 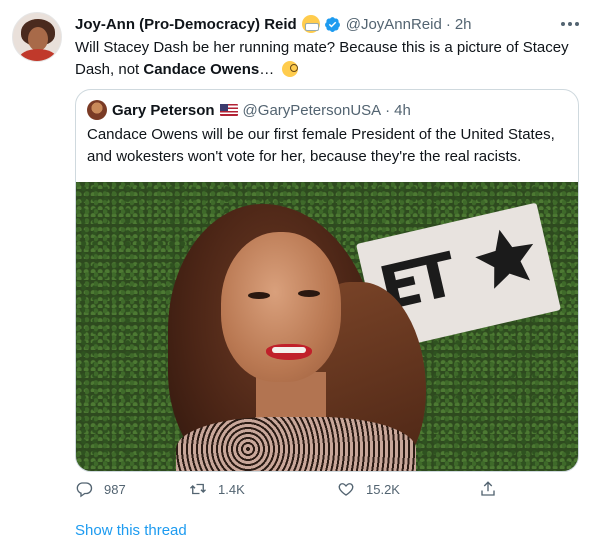 What do you see at coordinates (309, 293) in the screenshot?
I see `photo-eye-right` at bounding box center [309, 293].